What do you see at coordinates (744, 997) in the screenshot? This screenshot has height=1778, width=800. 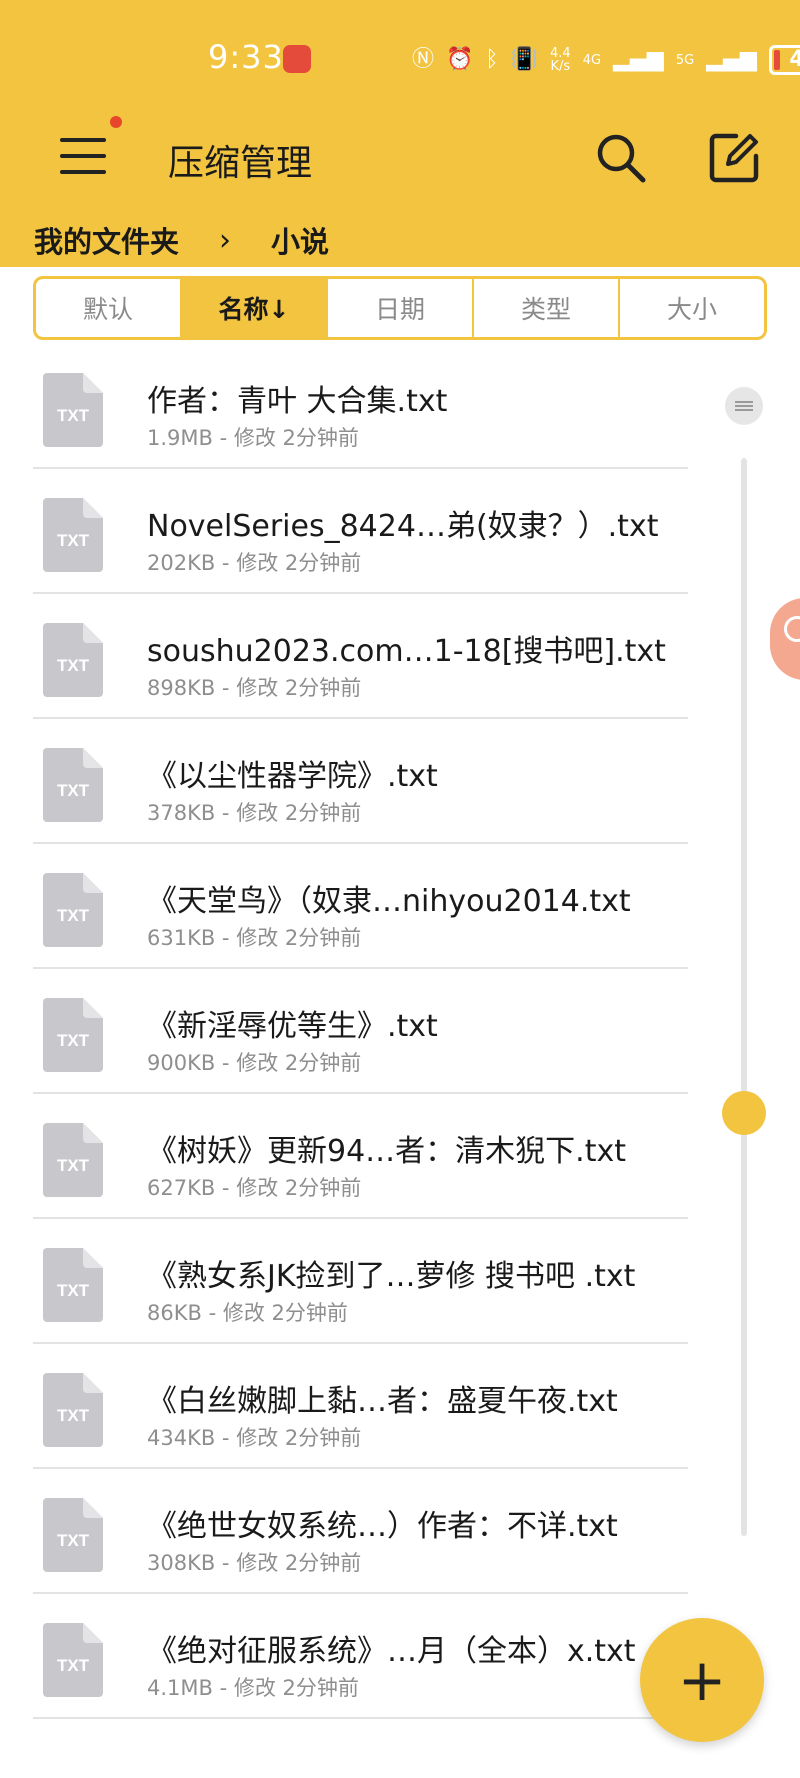 I see `scrollbar-track` at bounding box center [744, 997].